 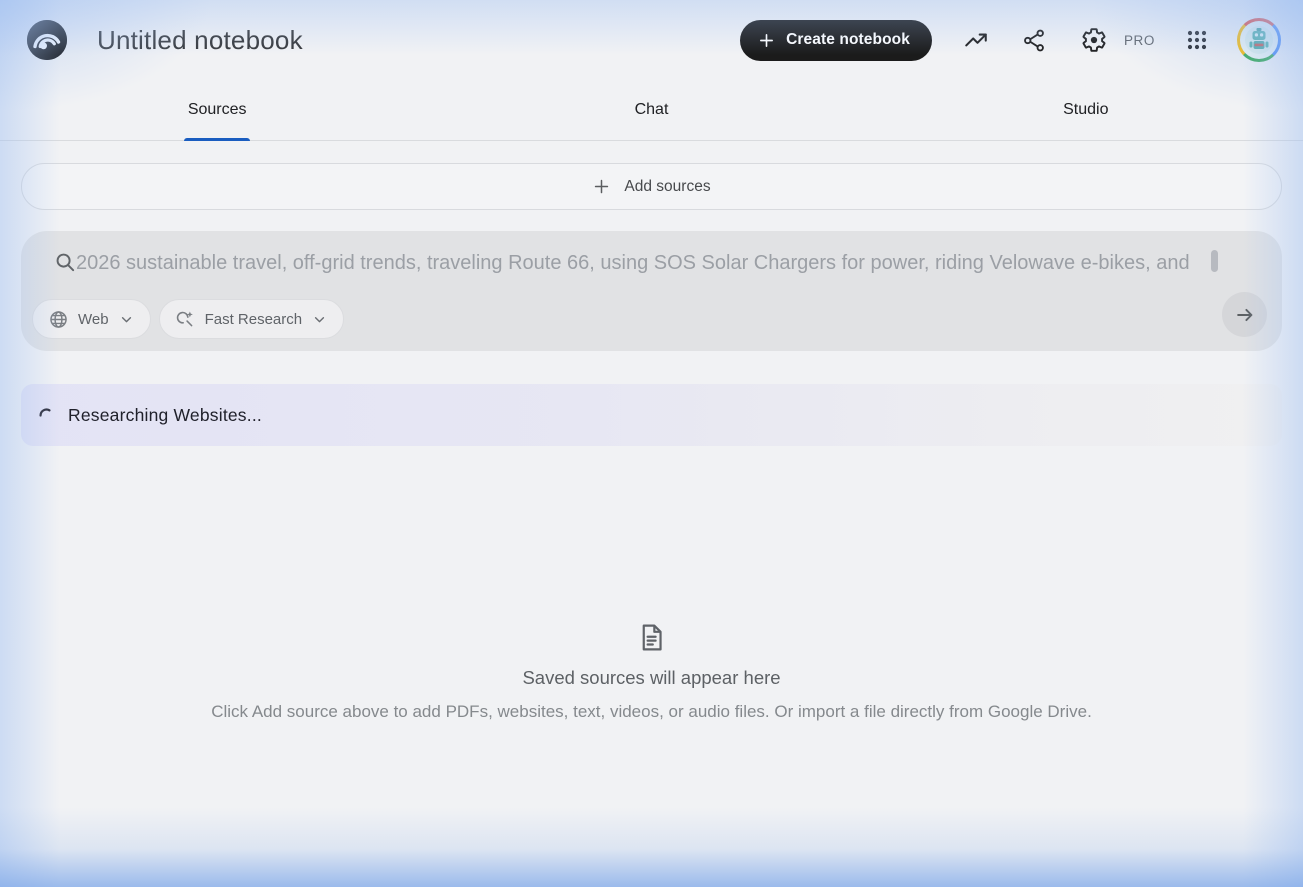 I want to click on app-header: Untitled notebook Create notebook PRO, so click(x=651, y=40).